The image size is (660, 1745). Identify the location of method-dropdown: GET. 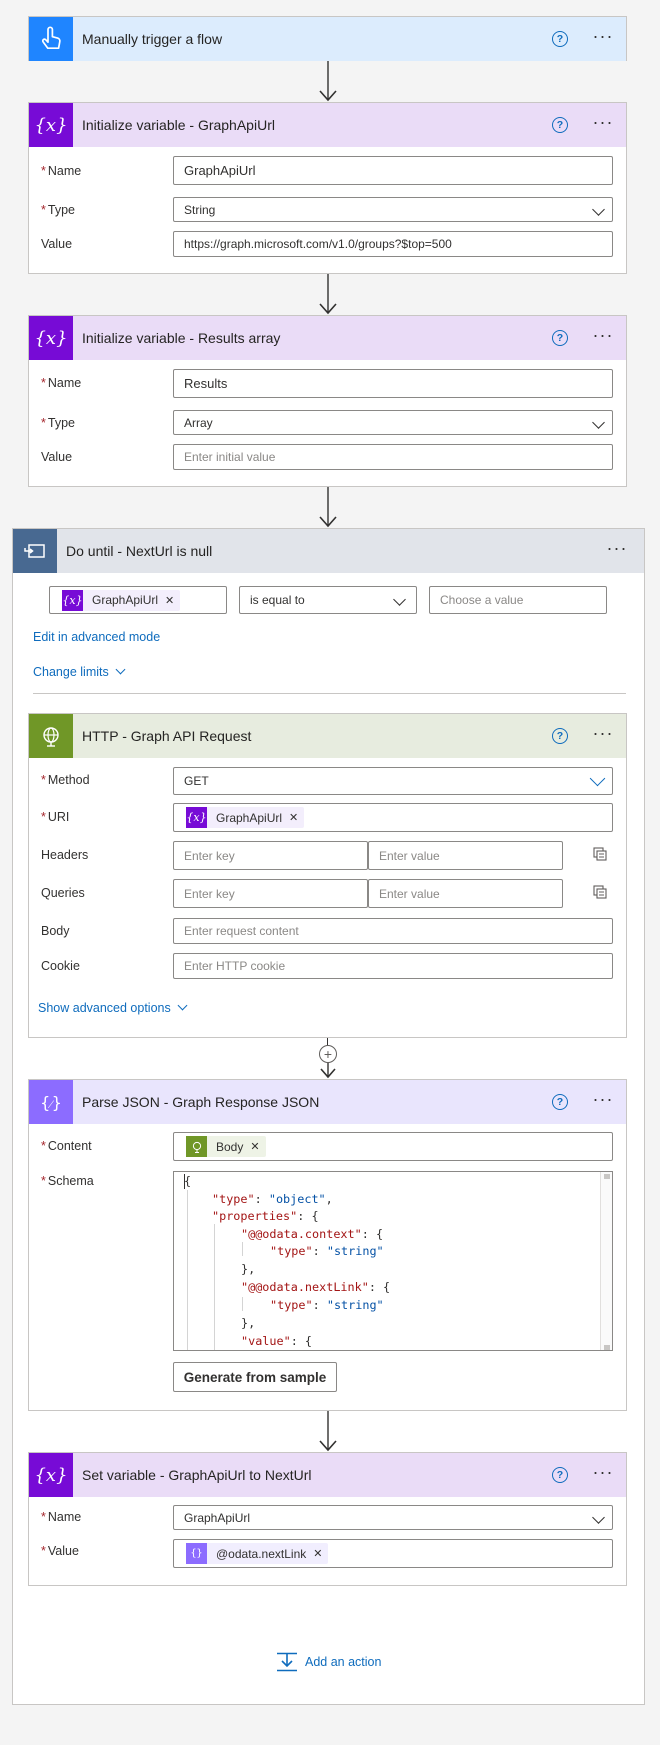
(393, 781).